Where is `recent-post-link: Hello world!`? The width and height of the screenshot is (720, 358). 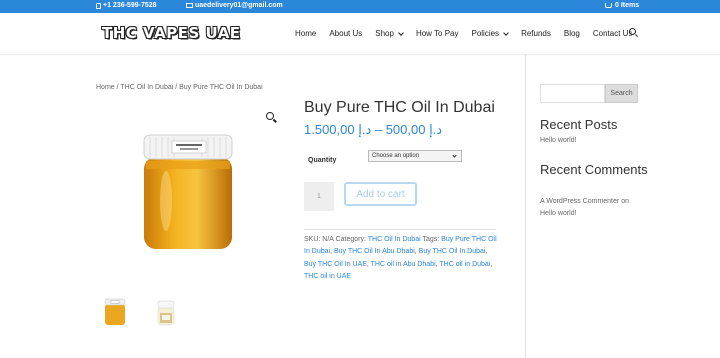
recent-post-link: Hello world! is located at coordinates (558, 140).